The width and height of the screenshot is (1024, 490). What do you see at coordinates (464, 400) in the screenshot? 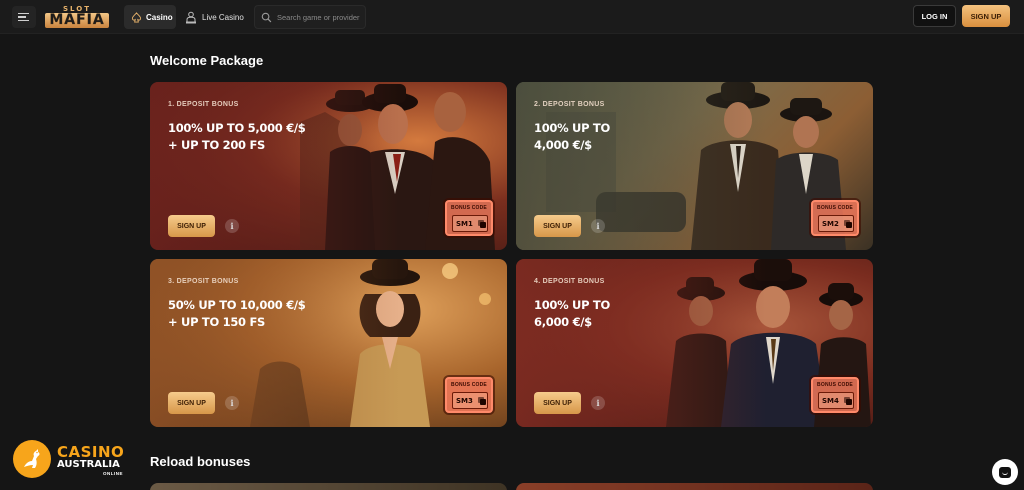
I see `bonus-code-text: SM3` at bounding box center [464, 400].